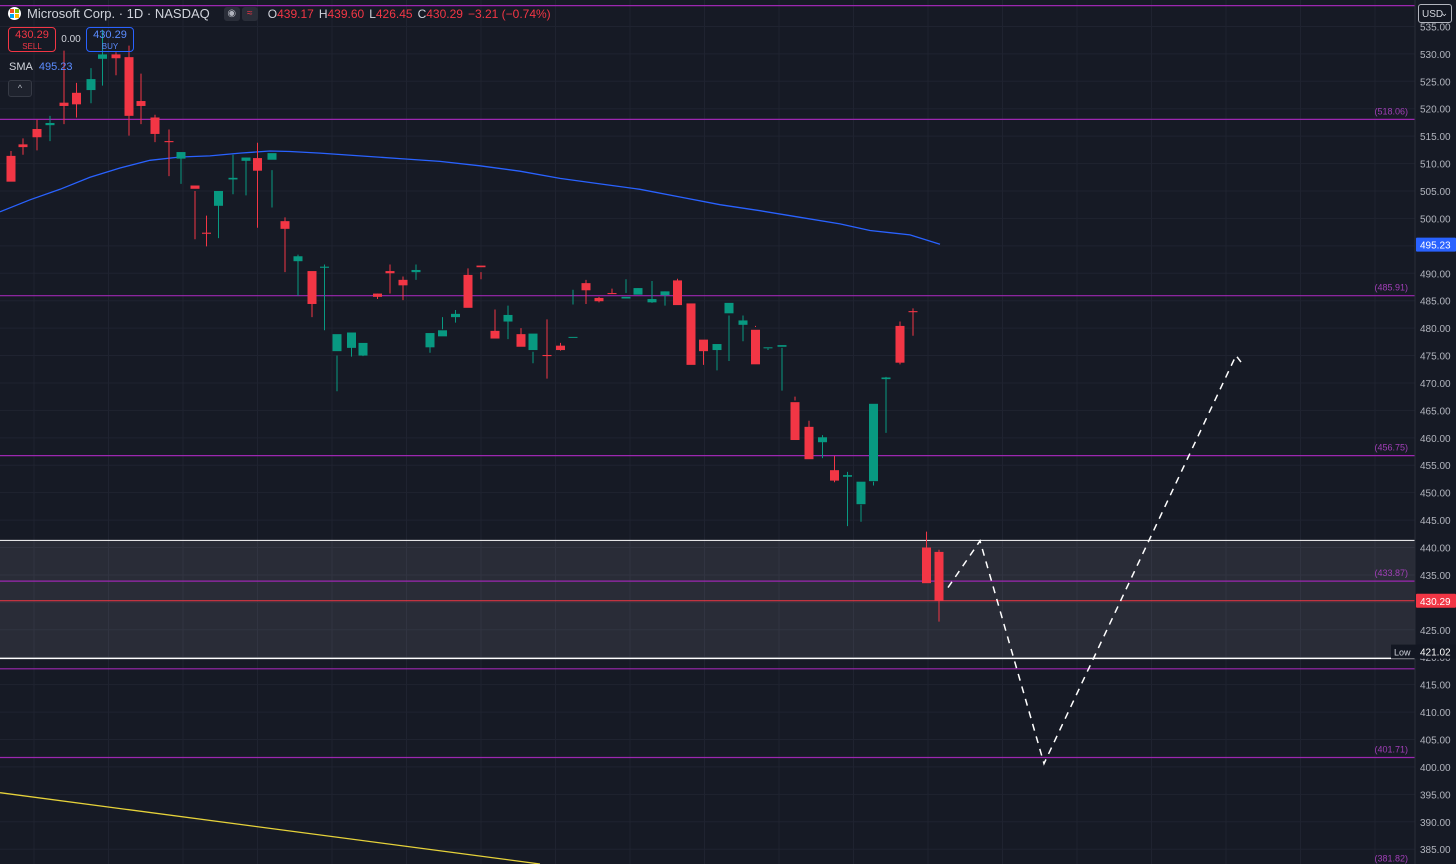 The height and width of the screenshot is (864, 1456). What do you see at coordinates (1435, 13) in the screenshot?
I see `currency-selector: USD ⌄` at bounding box center [1435, 13].